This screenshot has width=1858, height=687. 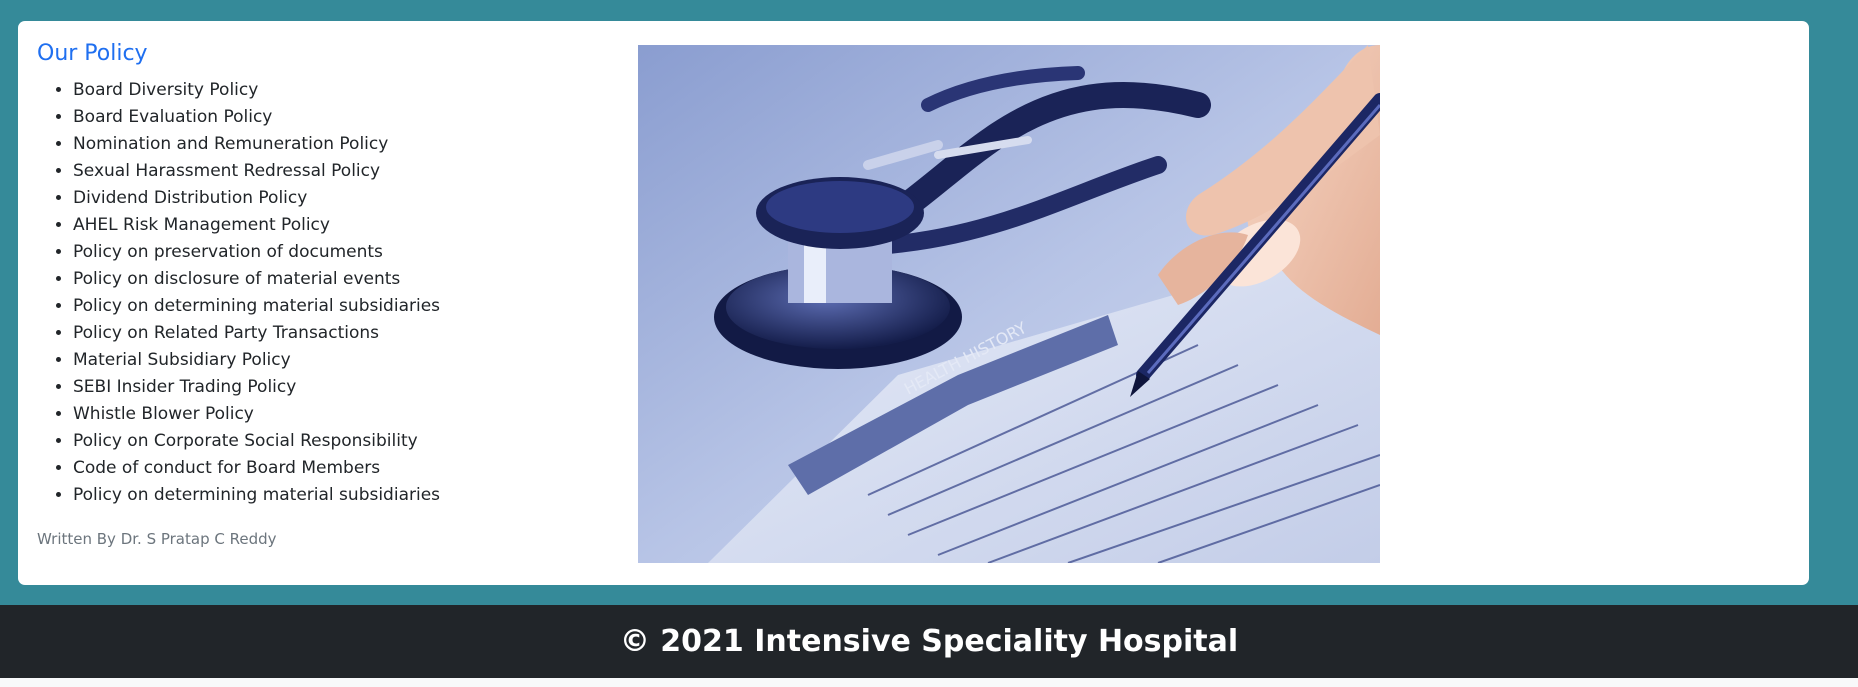 What do you see at coordinates (92, 53) in the screenshot?
I see `policy-title: Our Policy` at bounding box center [92, 53].